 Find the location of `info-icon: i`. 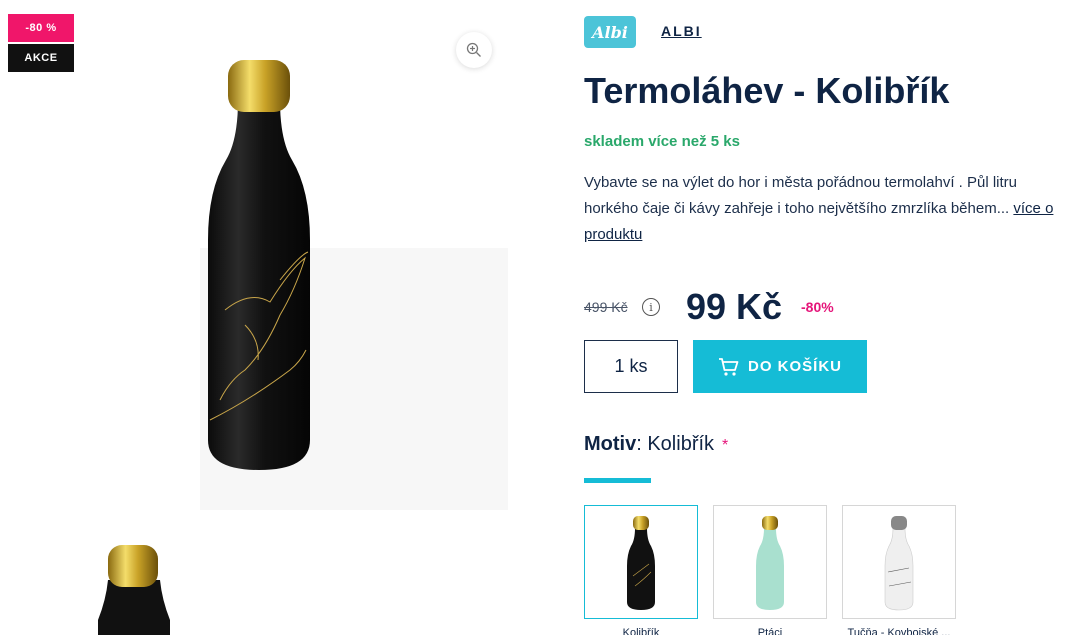

info-icon: i is located at coordinates (651, 307).